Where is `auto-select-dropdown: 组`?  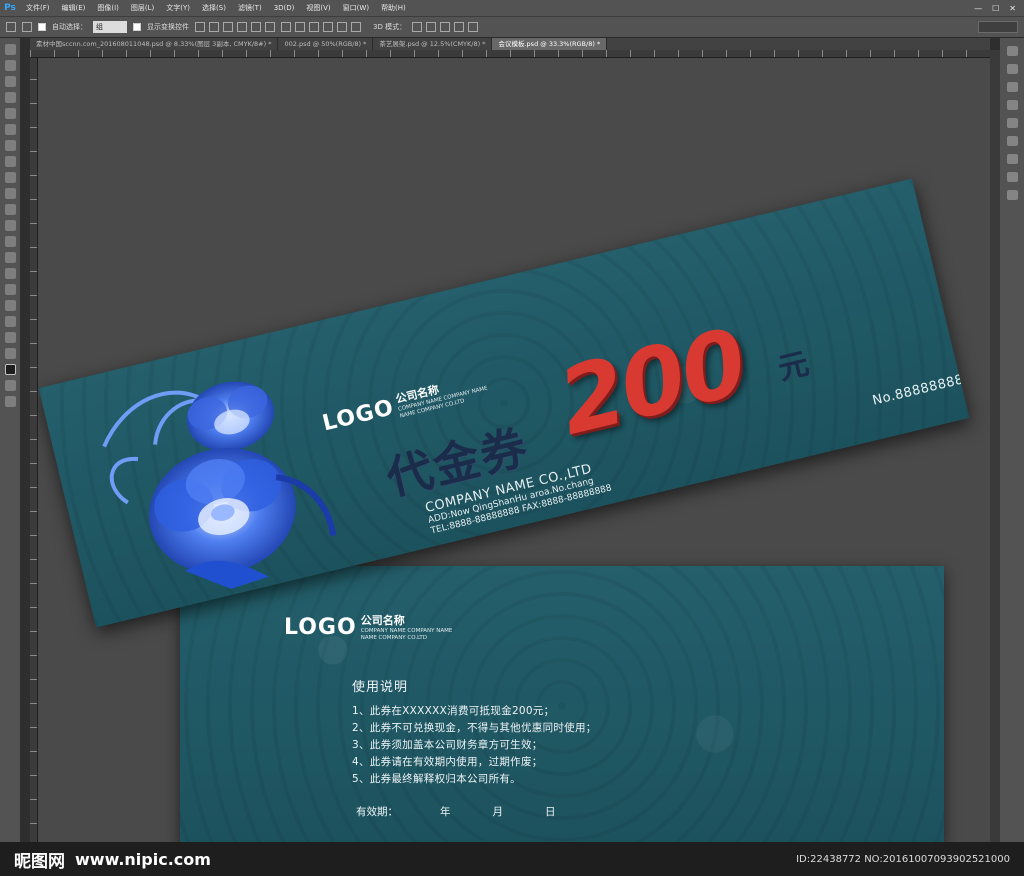 auto-select-dropdown: 组 is located at coordinates (110, 27).